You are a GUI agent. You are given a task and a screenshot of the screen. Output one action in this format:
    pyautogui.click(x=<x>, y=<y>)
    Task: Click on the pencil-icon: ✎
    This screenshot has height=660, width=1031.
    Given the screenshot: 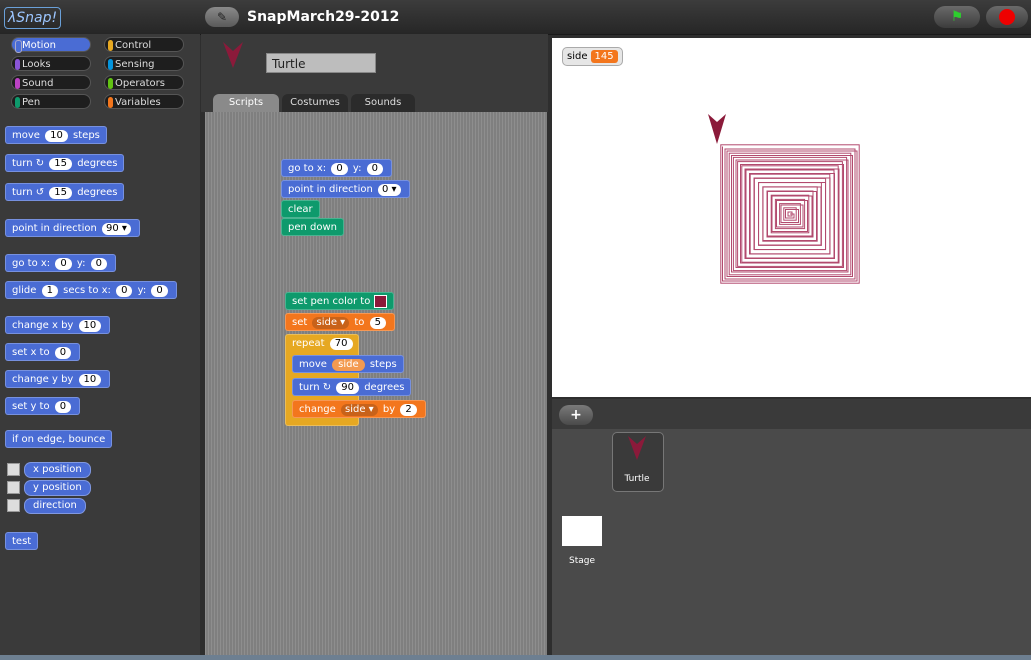 What is the action you would take?
    pyautogui.click(x=222, y=17)
    